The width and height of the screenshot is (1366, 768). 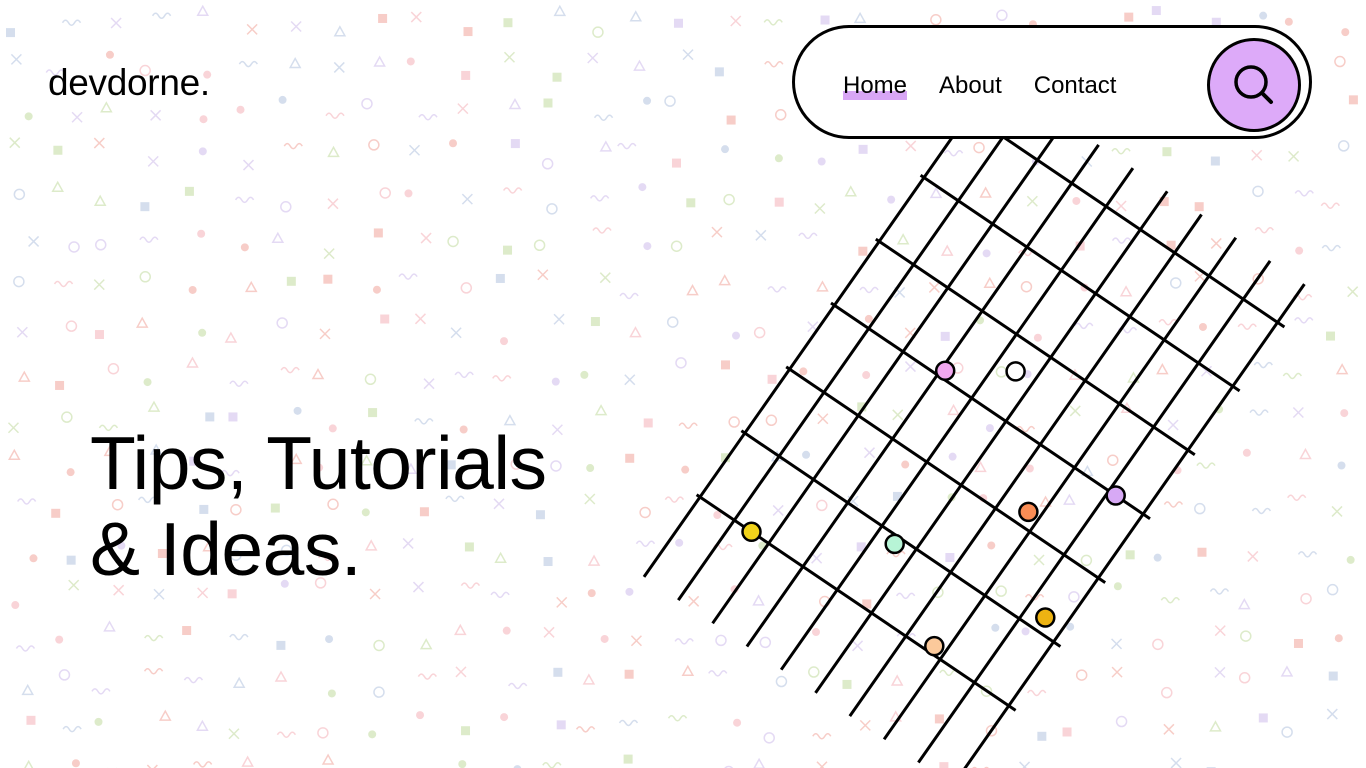 What do you see at coordinates (1075, 86) in the screenshot?
I see `nav-link-contact: Contact` at bounding box center [1075, 86].